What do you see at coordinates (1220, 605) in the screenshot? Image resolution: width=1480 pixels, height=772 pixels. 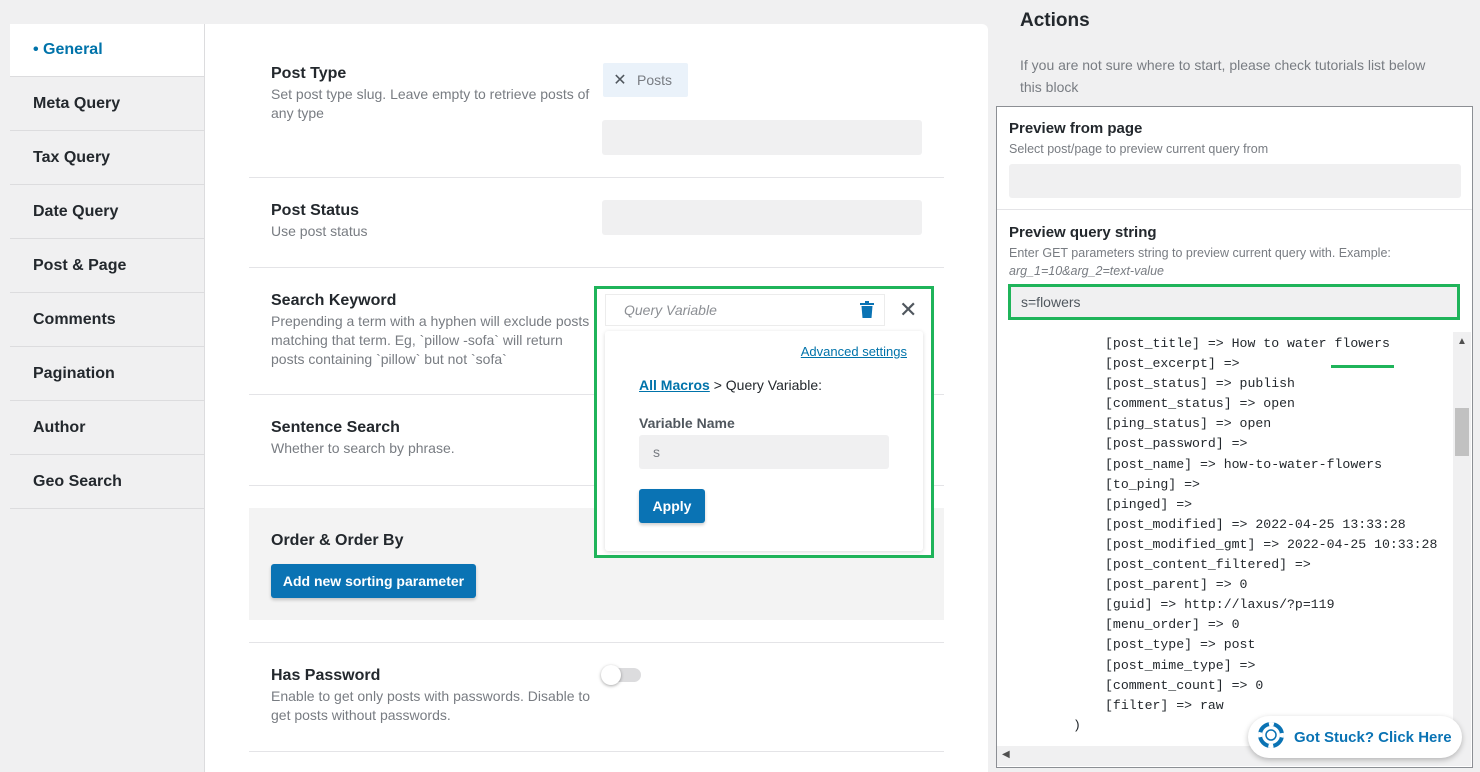 I see `code-line: [guid] => http://laxus/?p=119` at bounding box center [1220, 605].